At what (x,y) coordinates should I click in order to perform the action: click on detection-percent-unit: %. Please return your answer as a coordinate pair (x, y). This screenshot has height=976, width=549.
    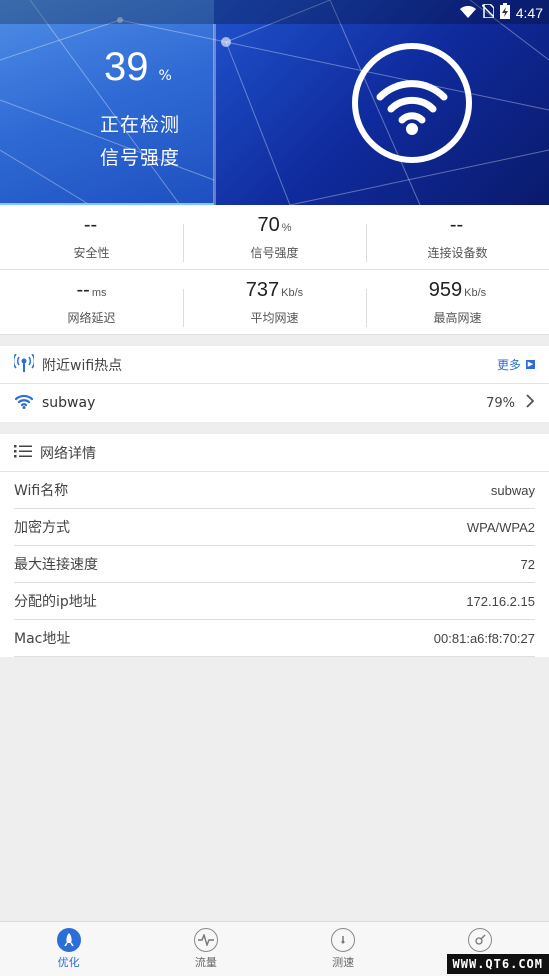
    Looking at the image, I should click on (165, 76).